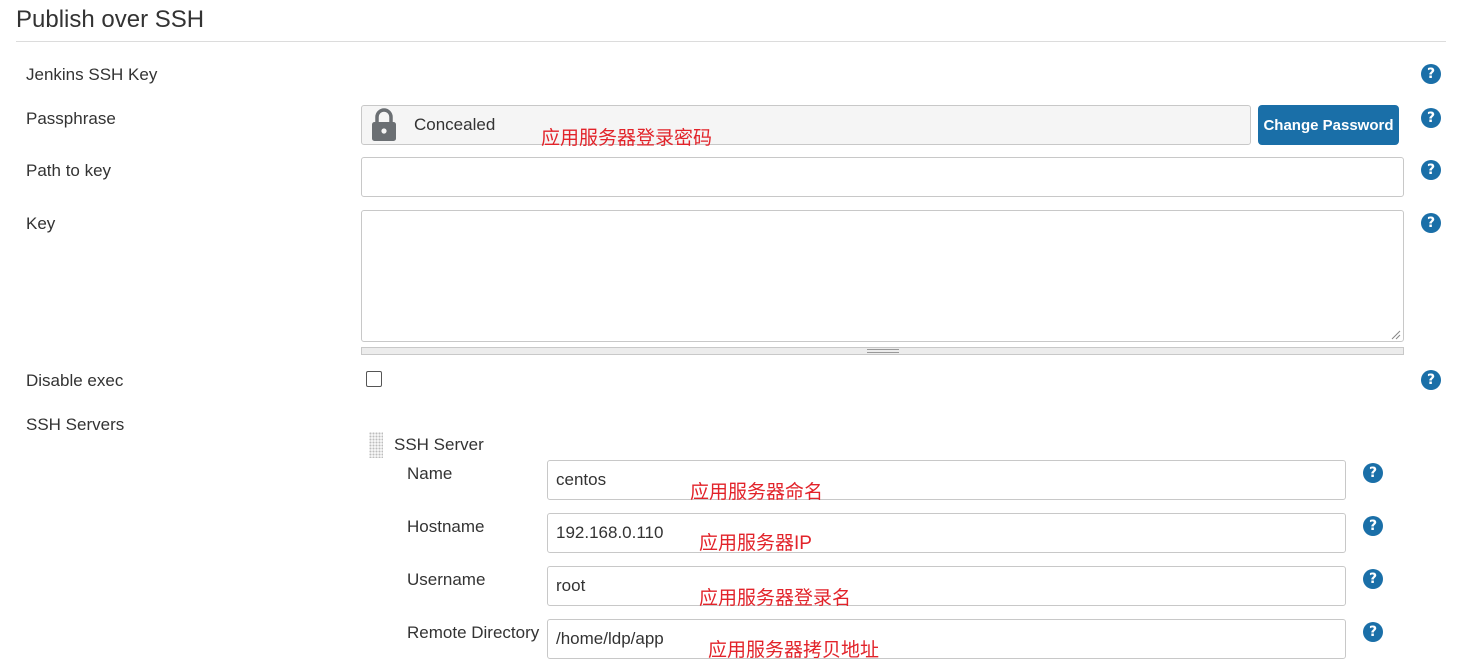 This screenshot has width=1465, height=672. Describe the element at coordinates (75, 380) in the screenshot. I see `disable-exec-label: Disable exec` at that location.